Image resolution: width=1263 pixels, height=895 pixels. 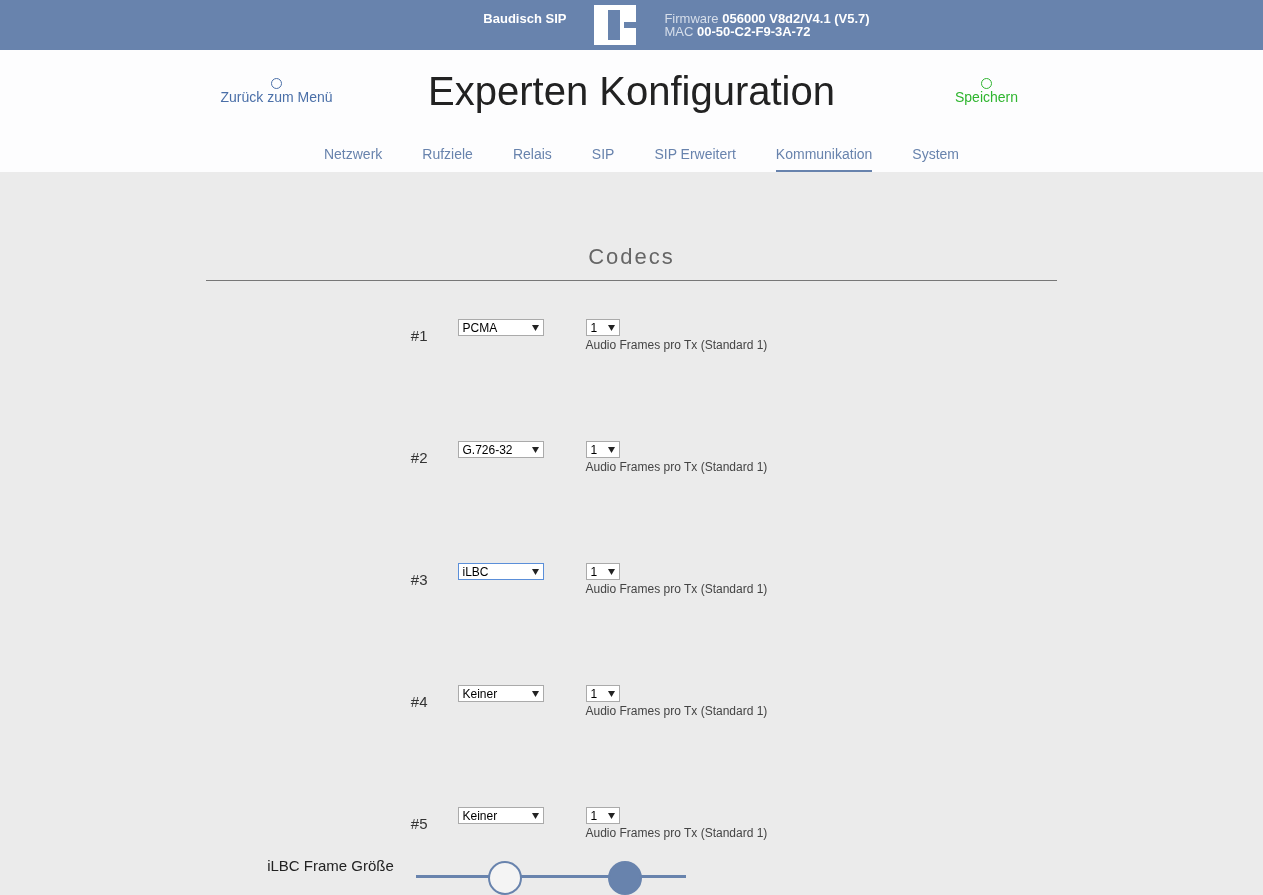 What do you see at coordinates (419, 579) in the screenshot?
I see `codec-label: #3` at bounding box center [419, 579].